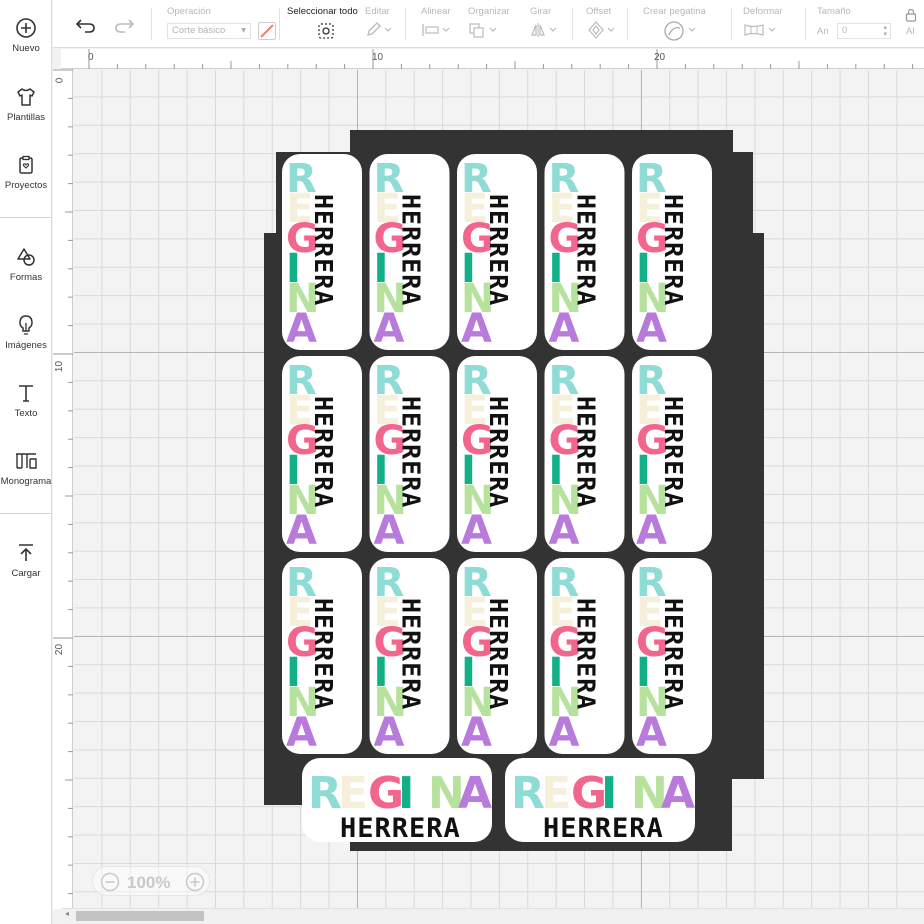 The width and height of the screenshot is (924, 924). Describe the element at coordinates (864, 31) in the screenshot. I see `width-input: 0 ▴ ▾` at that location.